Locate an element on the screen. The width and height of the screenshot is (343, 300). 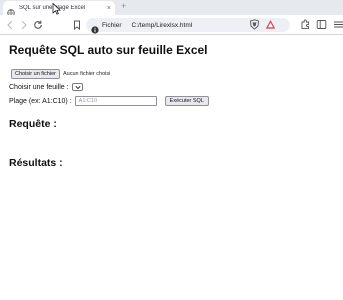
execute-sql-button: Exécuter SQL is located at coordinates (186, 101).